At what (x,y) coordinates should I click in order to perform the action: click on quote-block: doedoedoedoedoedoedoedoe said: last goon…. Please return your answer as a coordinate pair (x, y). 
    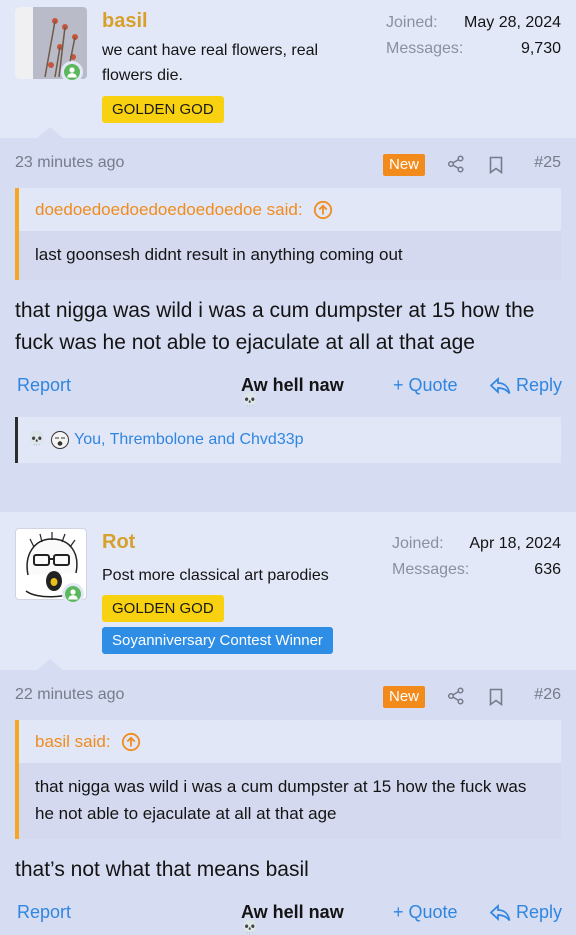
    Looking at the image, I should click on (288, 234).